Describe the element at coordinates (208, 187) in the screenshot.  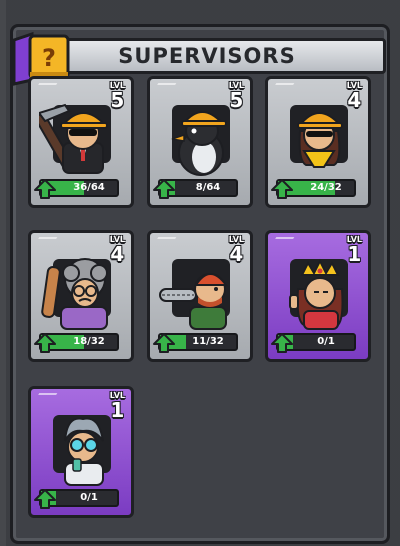
I see `progress-text: 8/64` at that location.